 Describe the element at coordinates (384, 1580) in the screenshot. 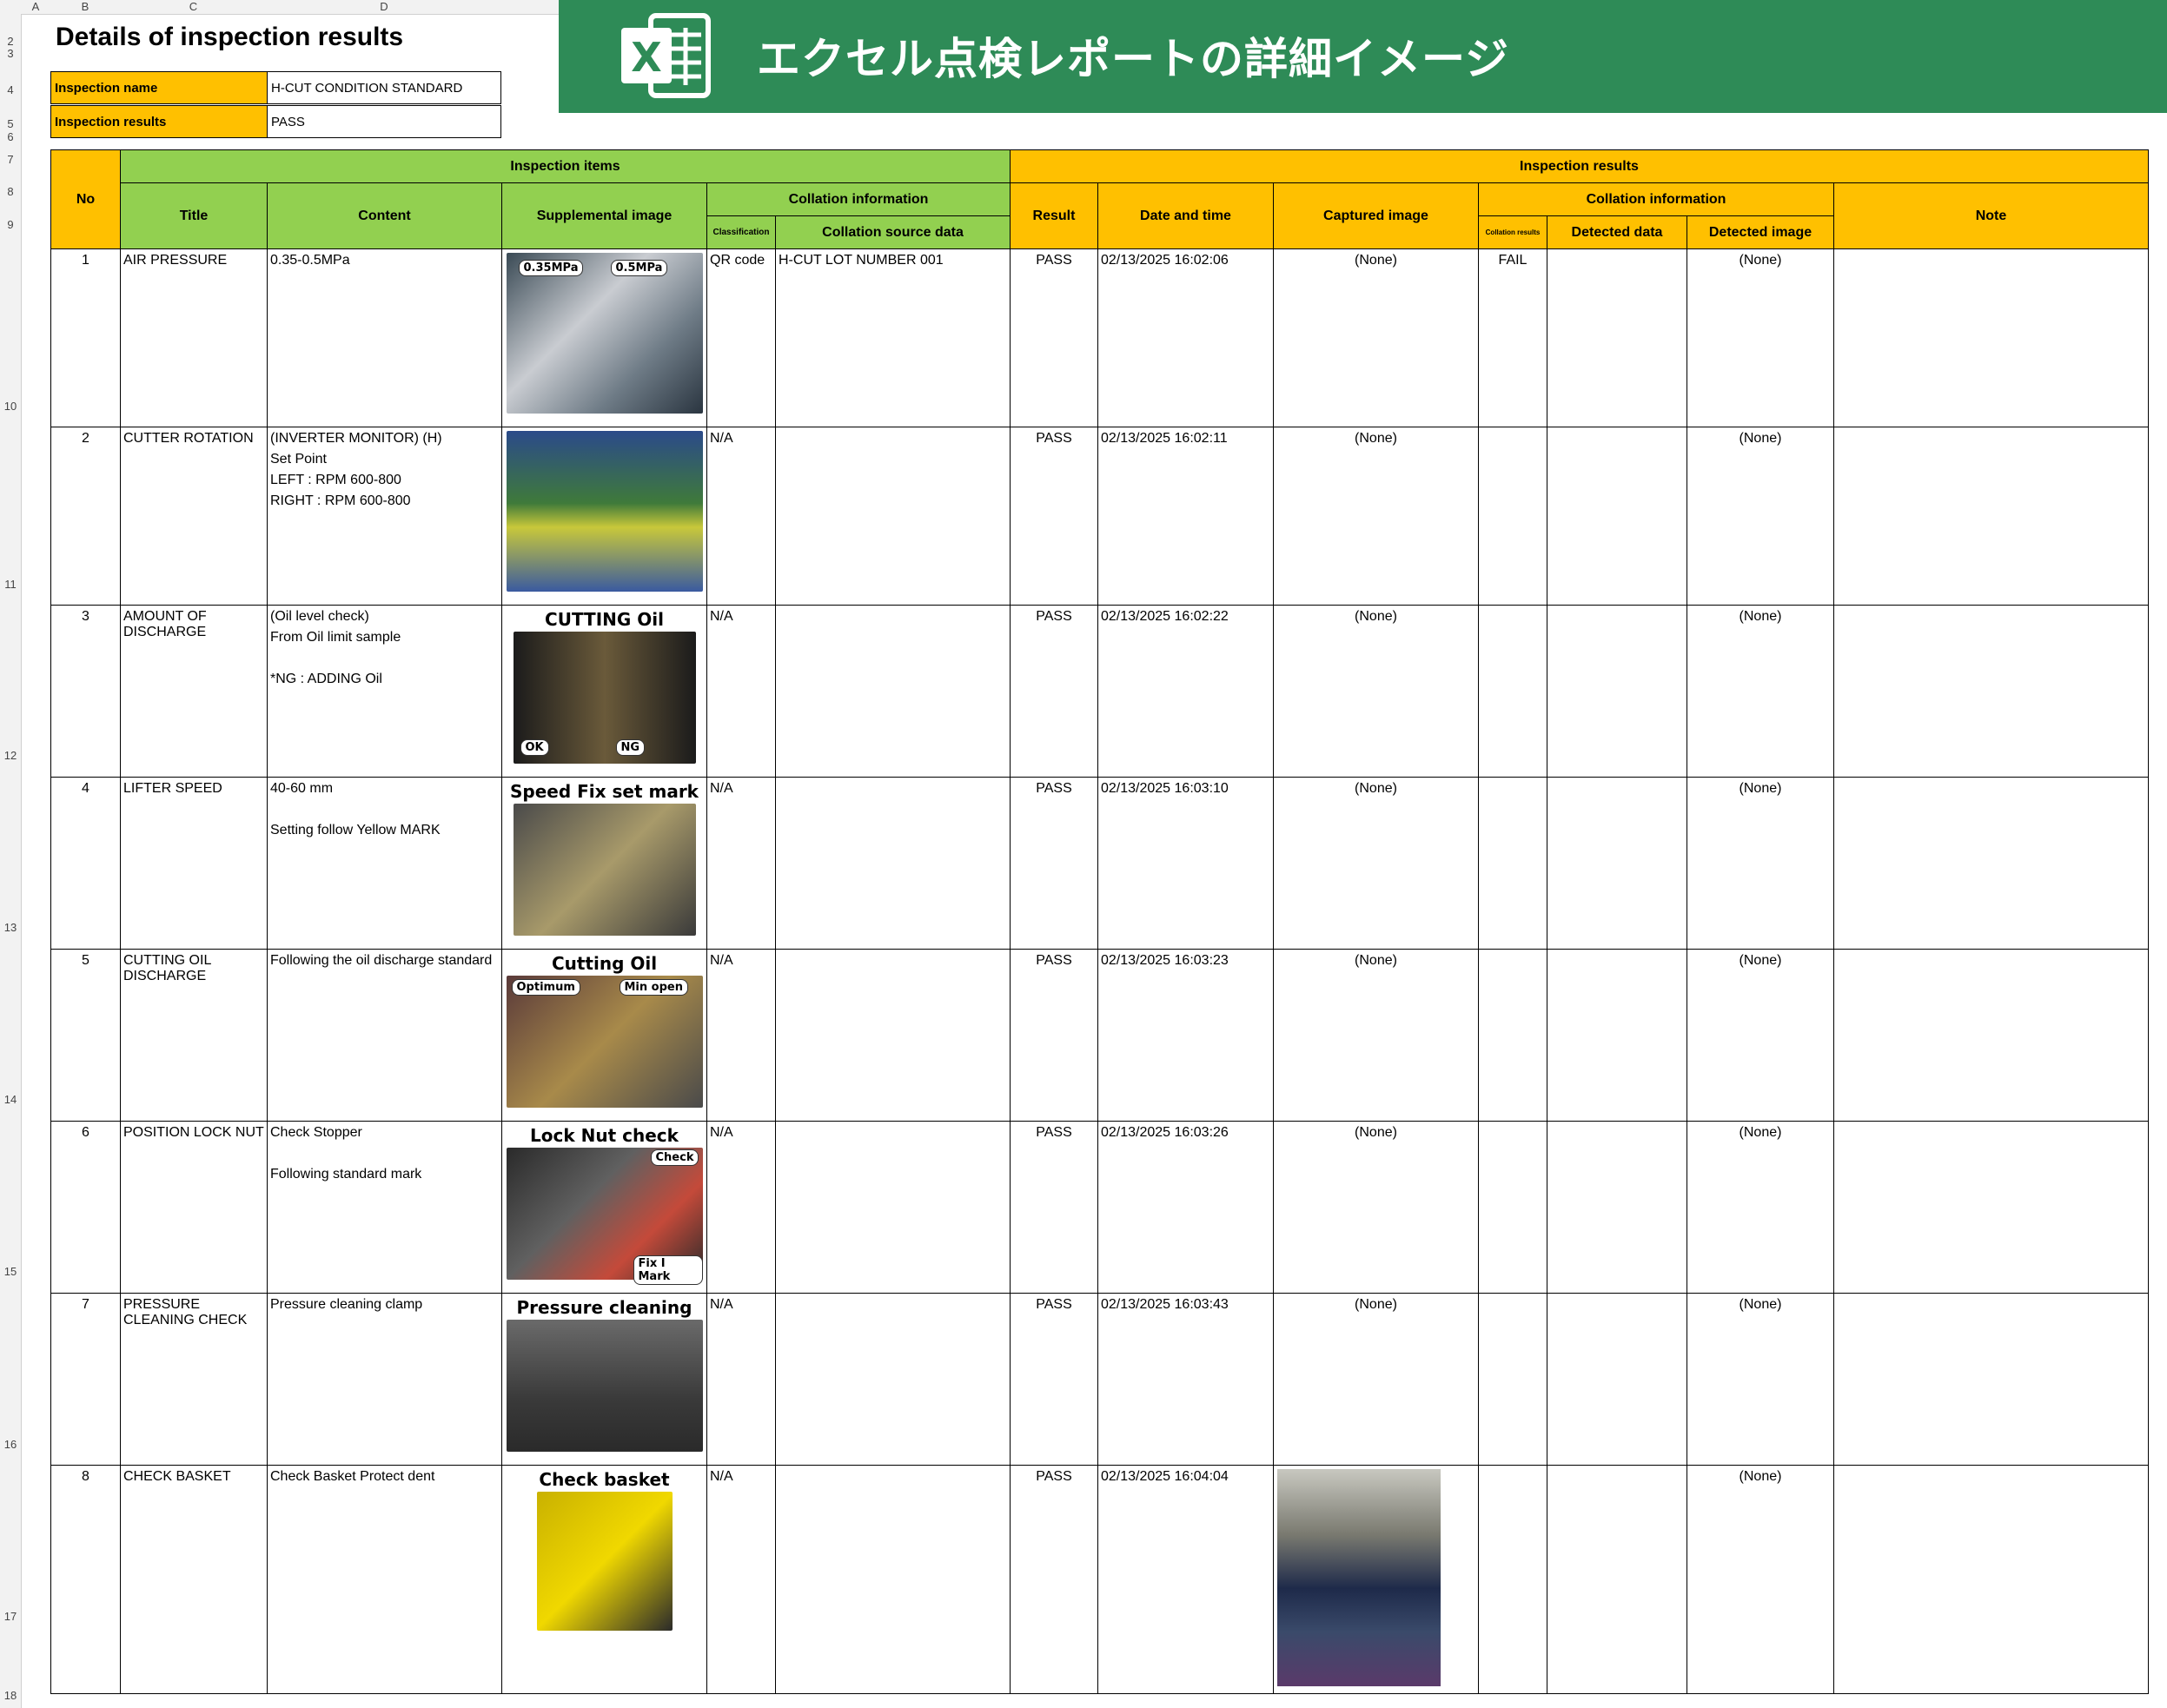

I see `row-content: Check Basket Protect dent` at that location.